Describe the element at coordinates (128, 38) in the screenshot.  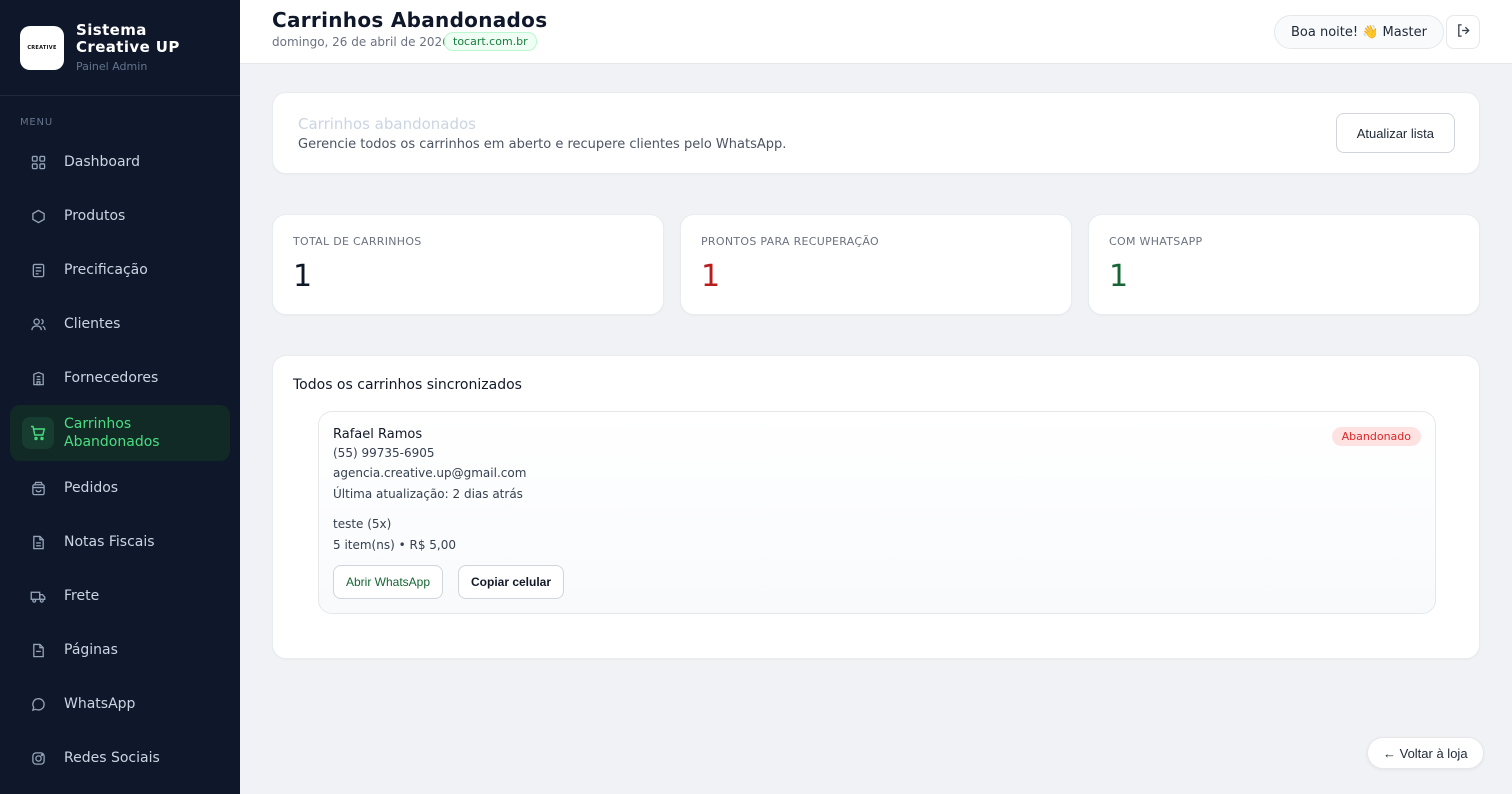
I see `brand-title: Sistema Creative UP` at that location.